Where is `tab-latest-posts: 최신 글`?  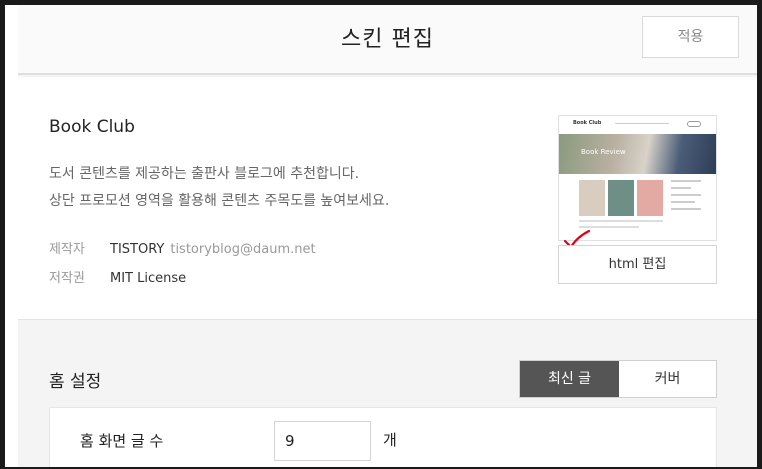
tab-latest-posts: 최신 글 is located at coordinates (569, 379).